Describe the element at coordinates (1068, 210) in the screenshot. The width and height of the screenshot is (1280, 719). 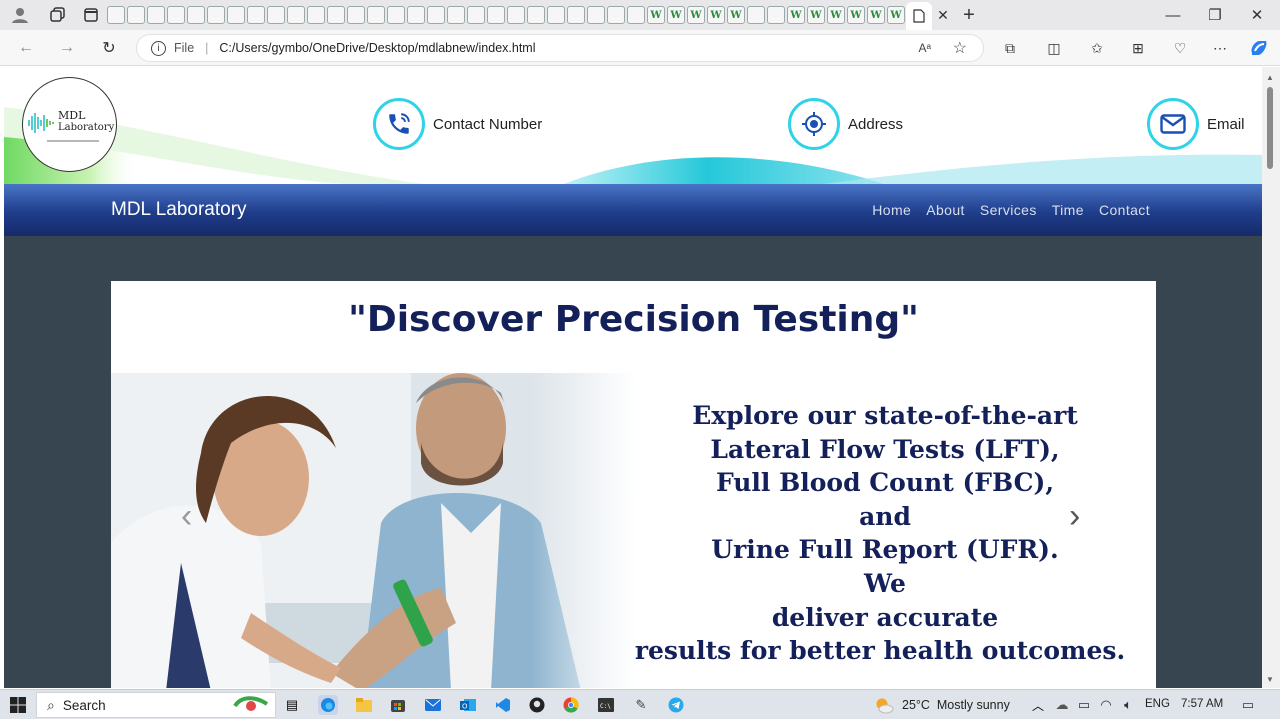
I see `nav-time: Time` at that location.